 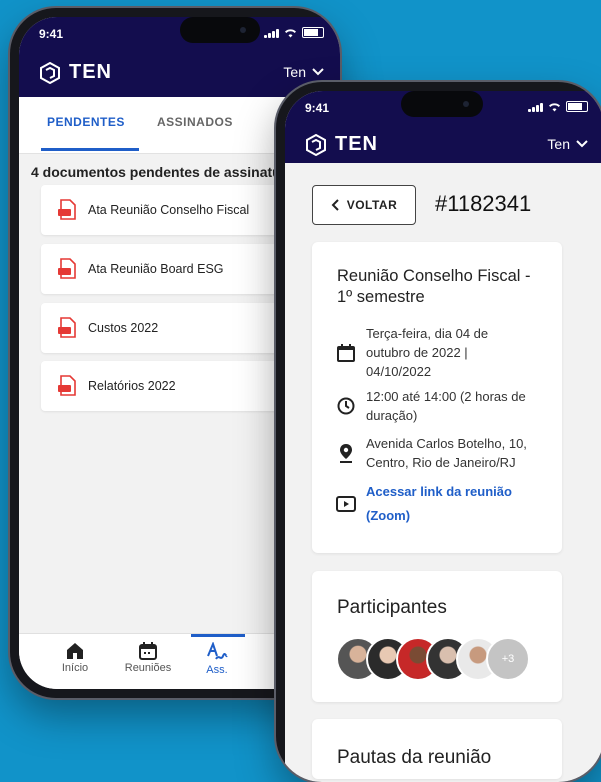 I want to click on nav-active-indicator, so click(x=218, y=635).